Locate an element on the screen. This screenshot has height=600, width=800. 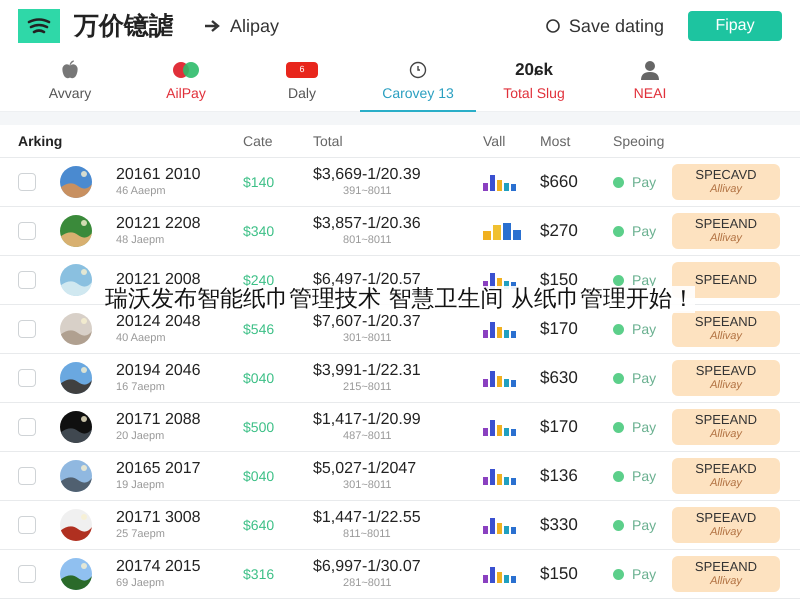
amount-text: $500 is located at coordinates (258, 427).